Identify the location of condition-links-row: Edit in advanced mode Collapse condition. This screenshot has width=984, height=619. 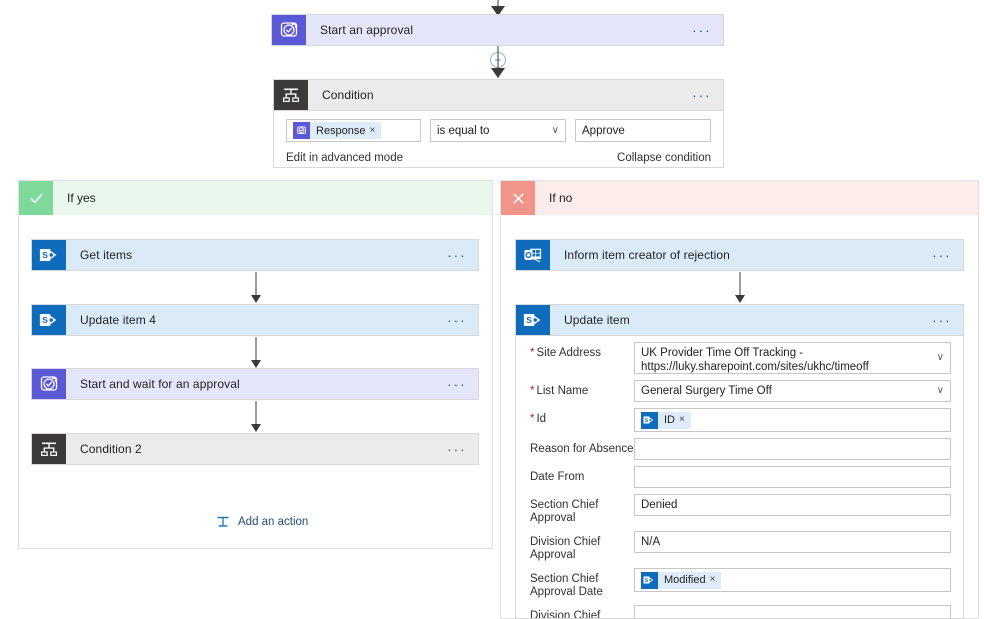
(498, 158).